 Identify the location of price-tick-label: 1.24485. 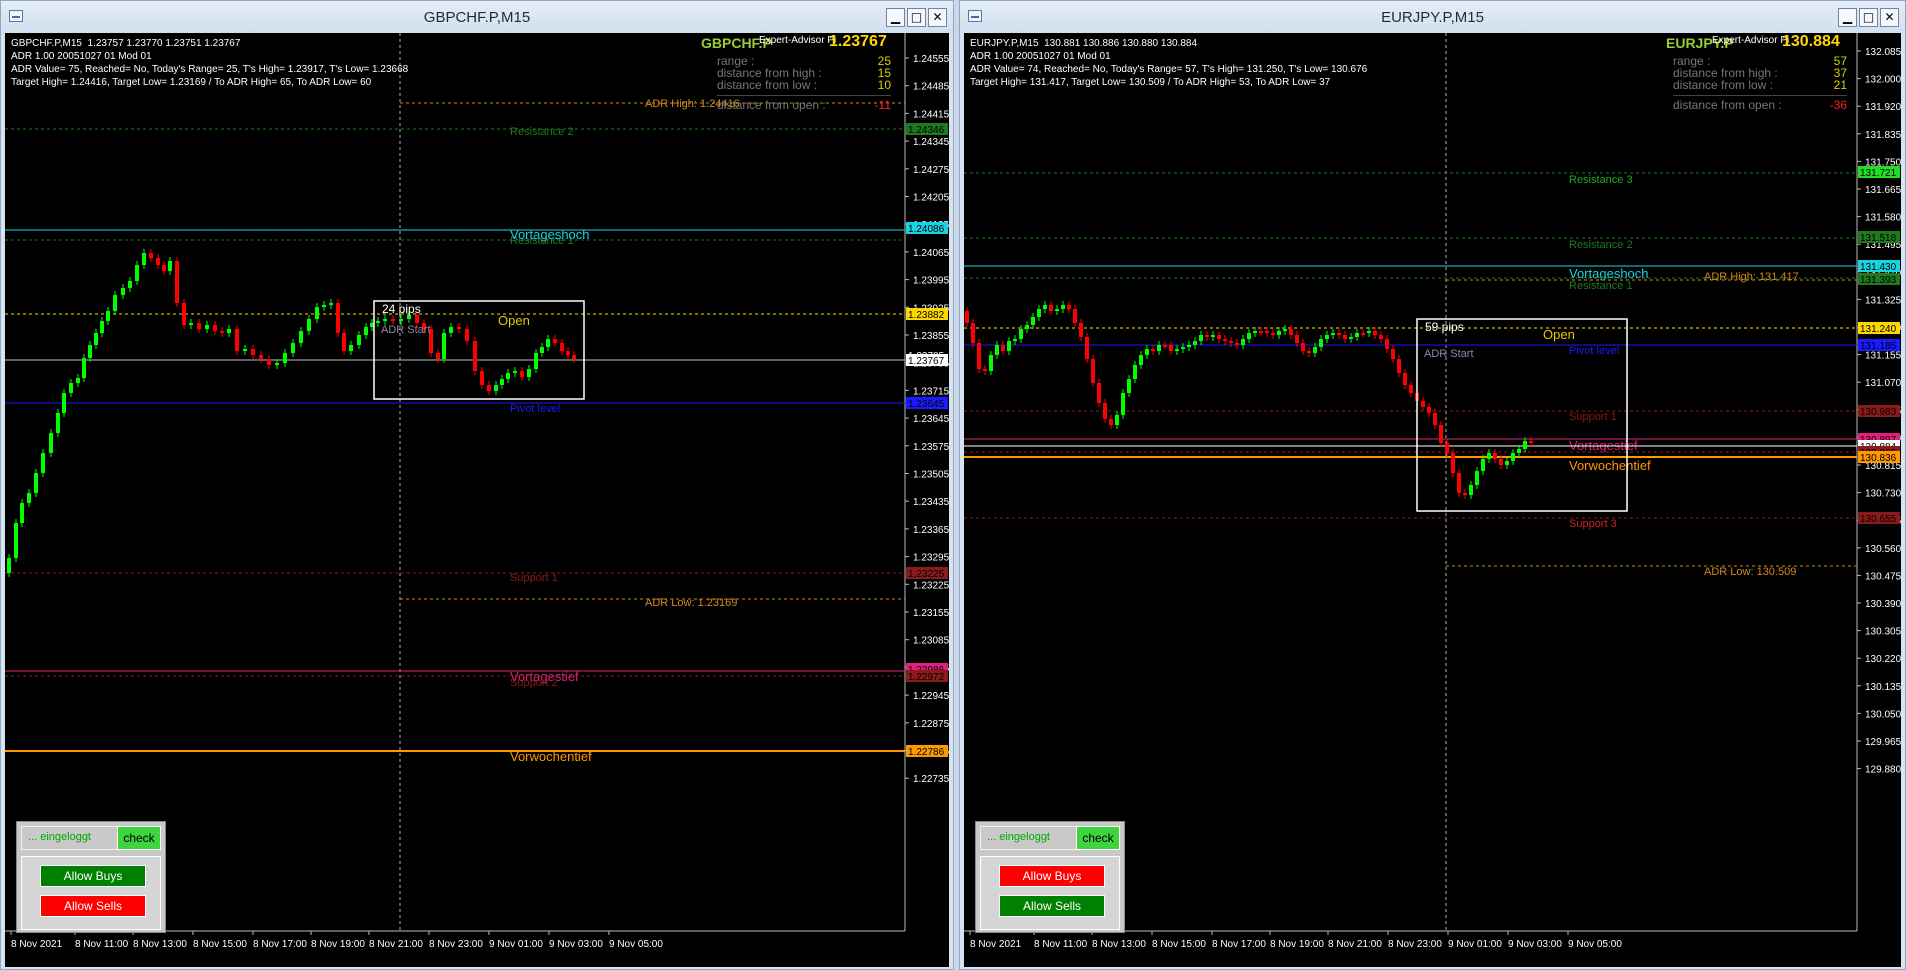
(931, 87).